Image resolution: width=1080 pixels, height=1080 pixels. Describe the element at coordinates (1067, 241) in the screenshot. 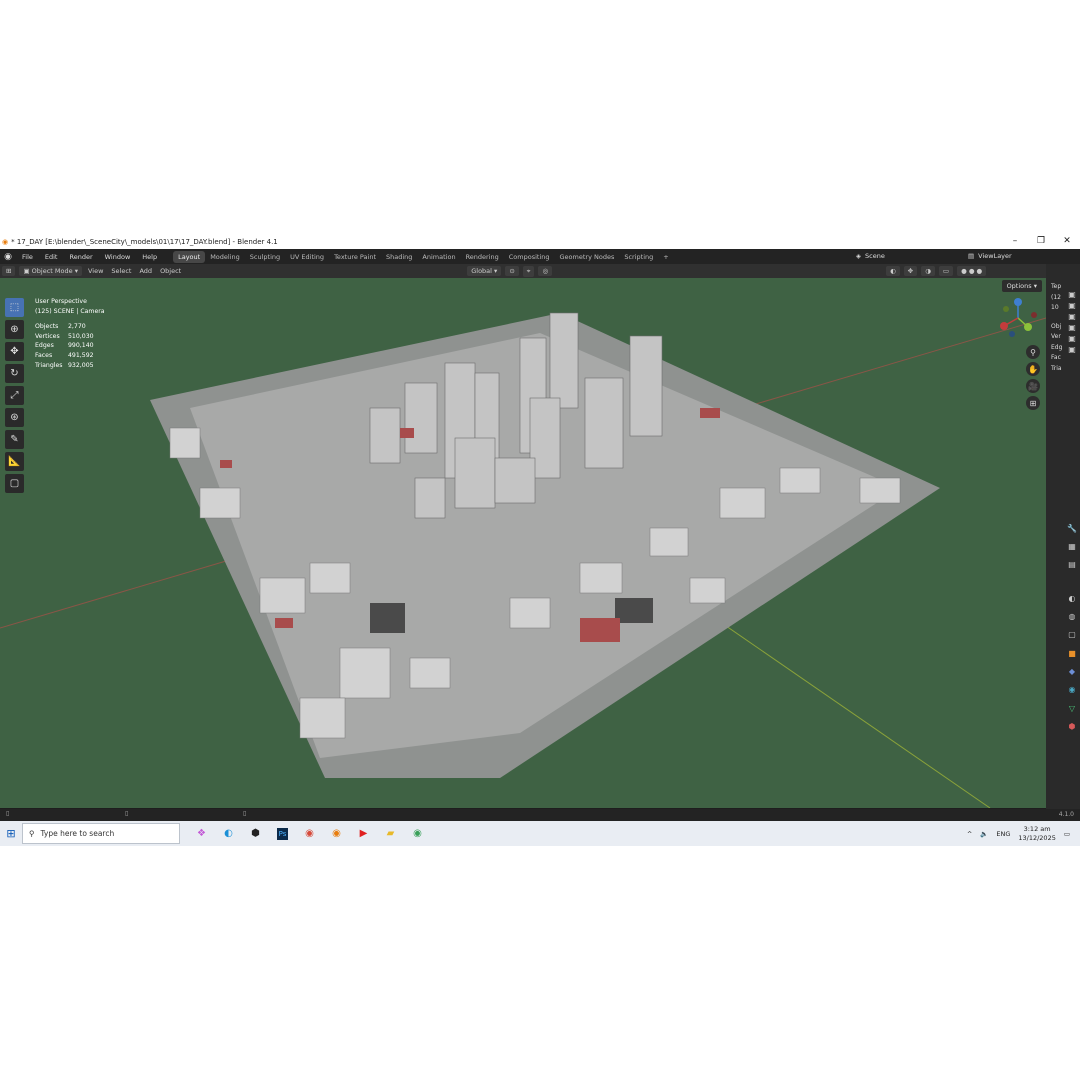

I see `close-button: ✕` at that location.